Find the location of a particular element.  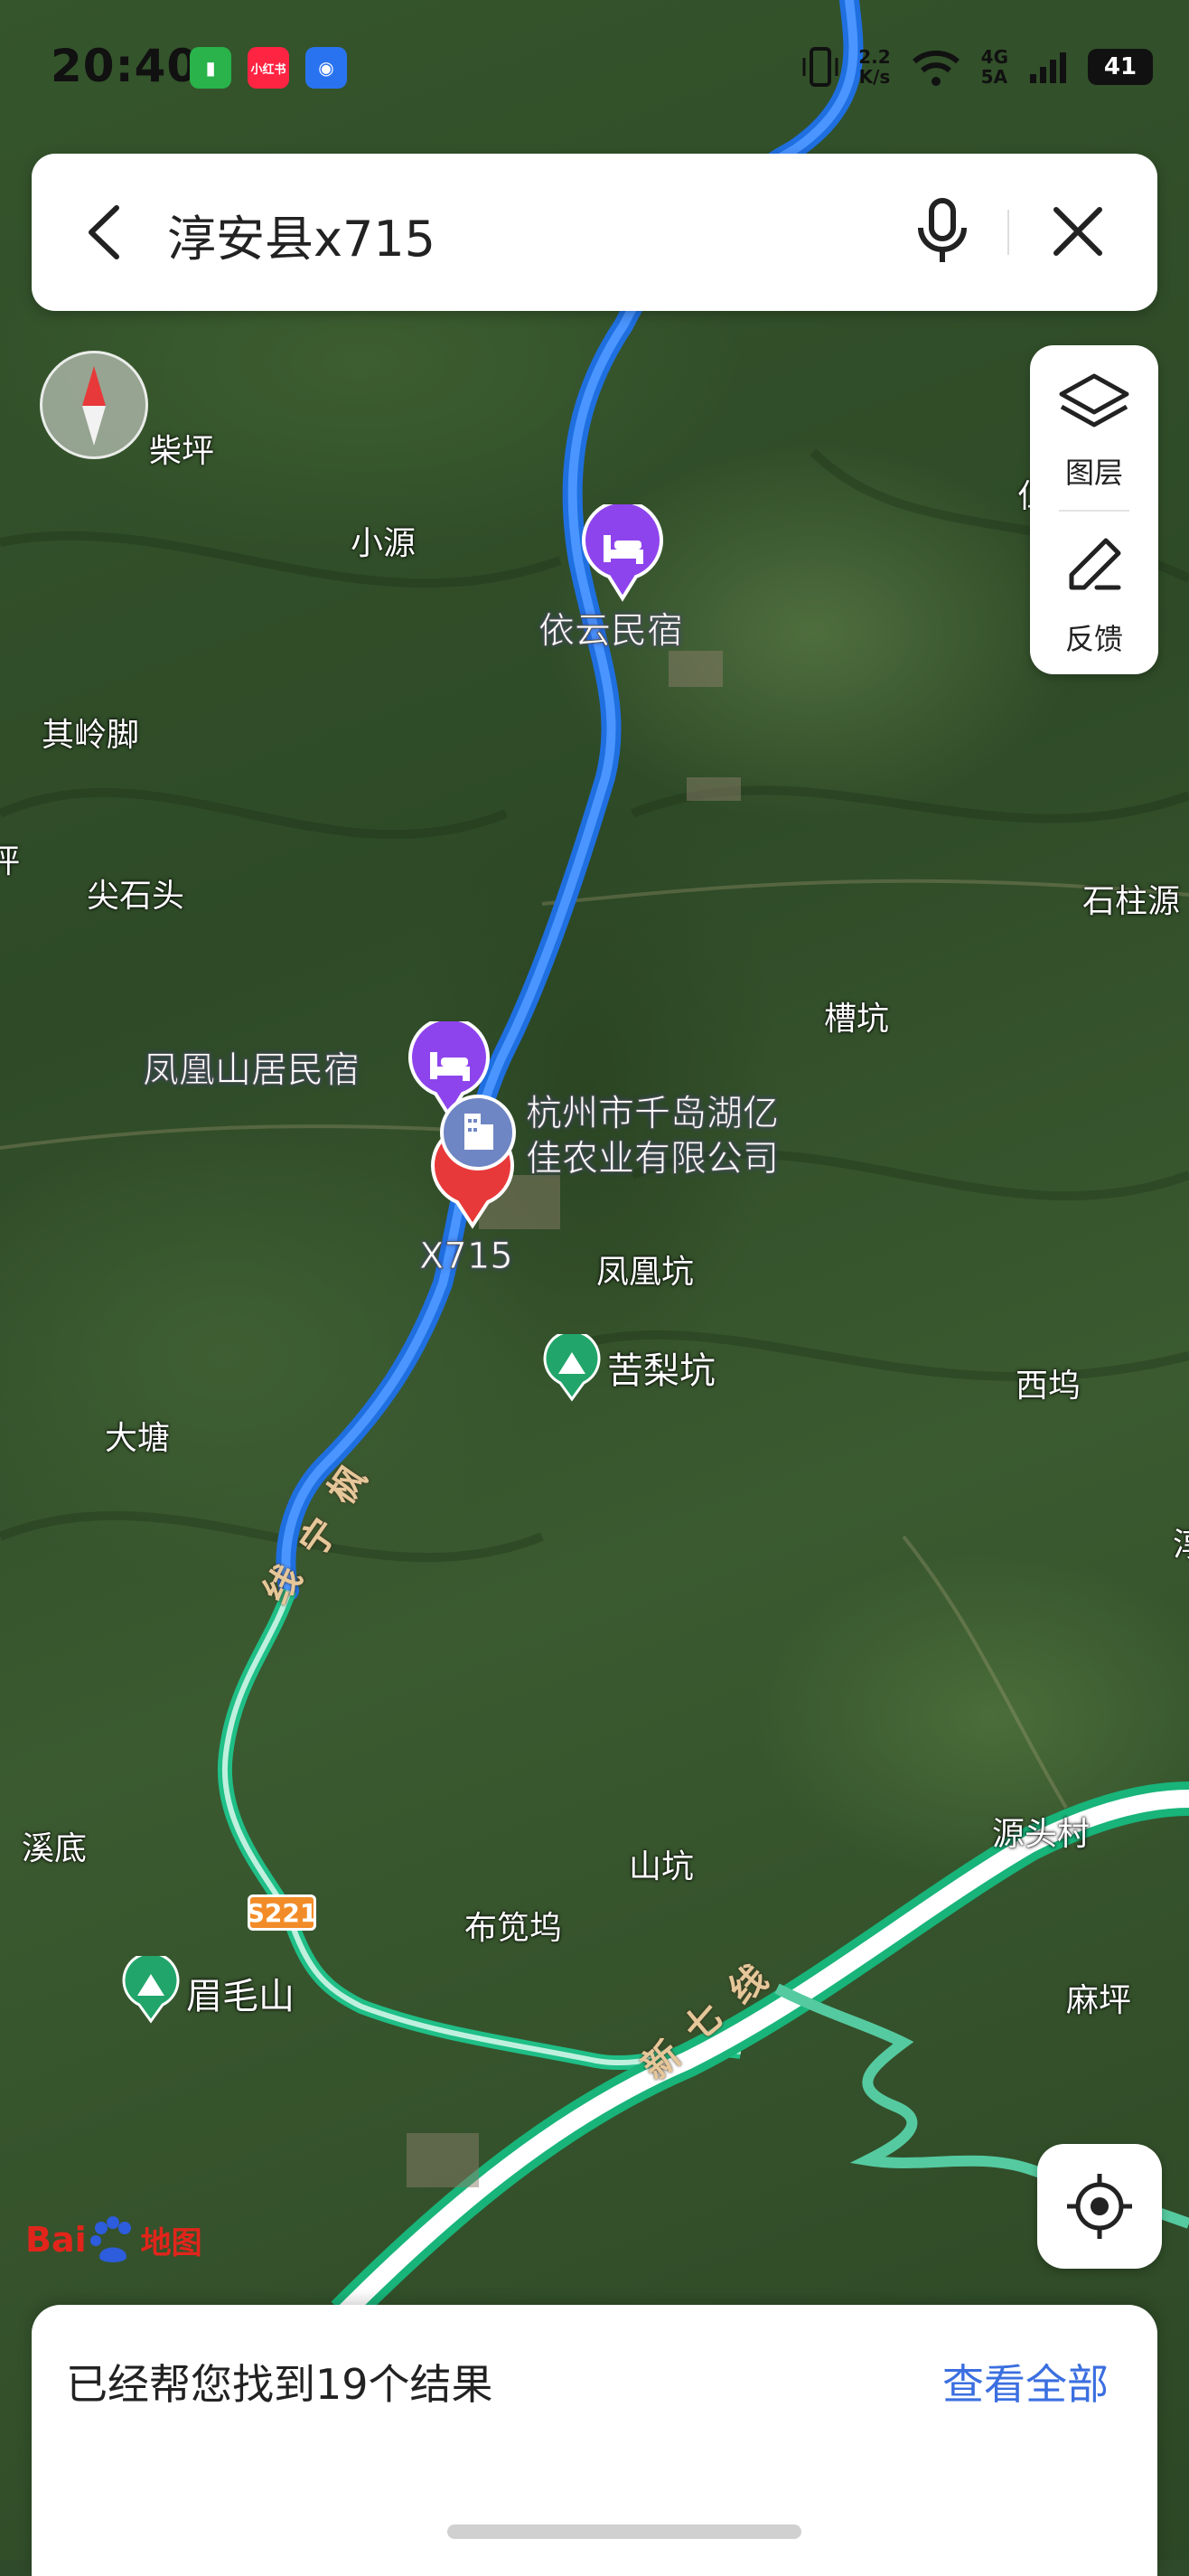

vibrate-icon is located at coordinates (820, 67).